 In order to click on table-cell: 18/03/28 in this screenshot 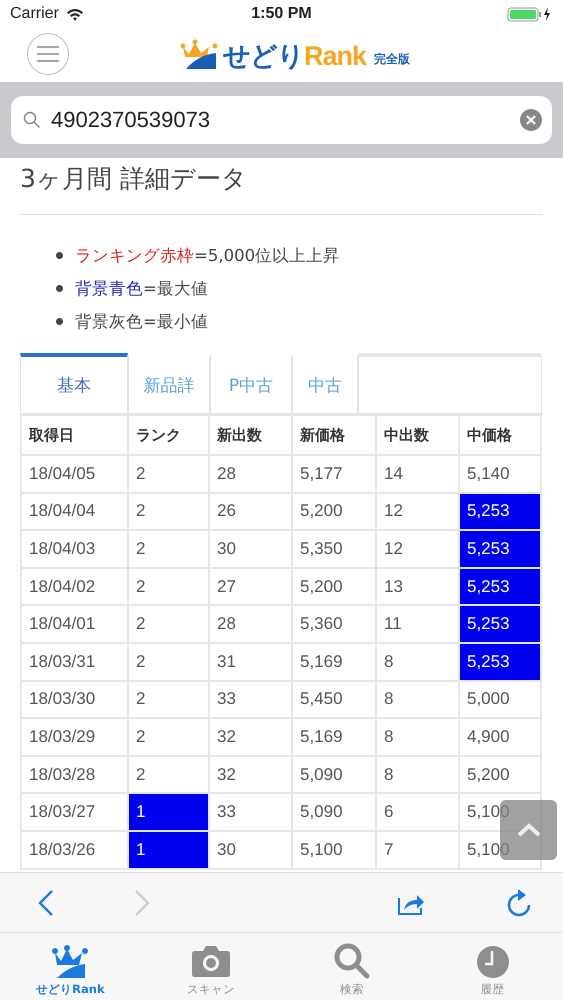, I will do `click(74, 775)`.